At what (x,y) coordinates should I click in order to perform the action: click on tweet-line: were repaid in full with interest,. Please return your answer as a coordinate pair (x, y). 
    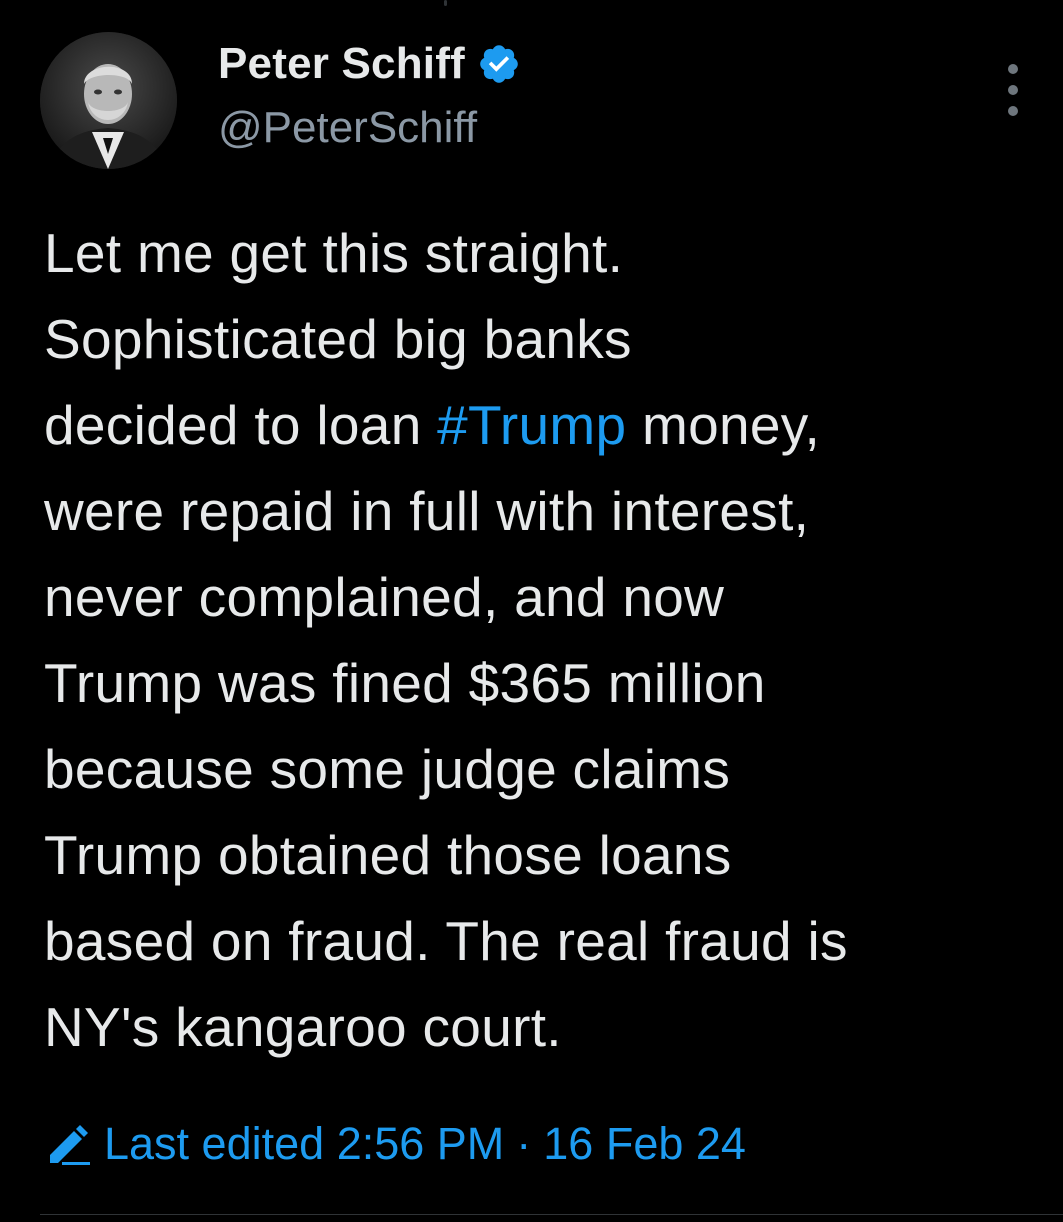
    Looking at the image, I should click on (427, 511).